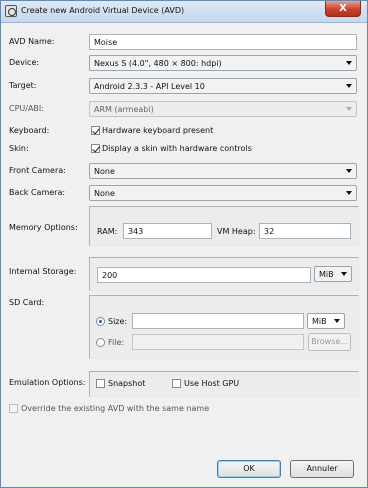 The image size is (368, 488). What do you see at coordinates (326, 274) in the screenshot?
I see `internal-storage-unit-value: MiB` at bounding box center [326, 274].